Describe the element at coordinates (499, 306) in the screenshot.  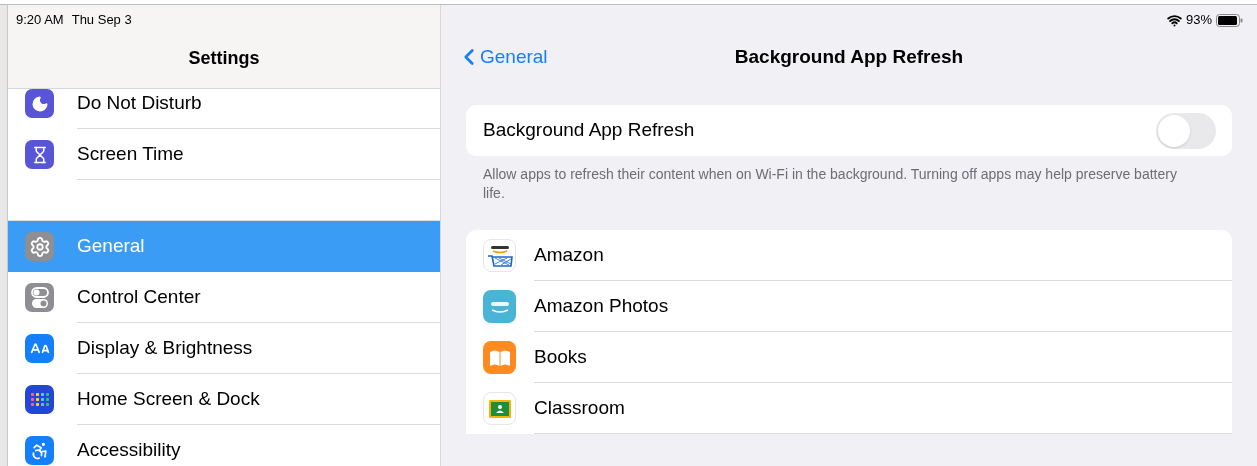
I see `photos-icon` at that location.